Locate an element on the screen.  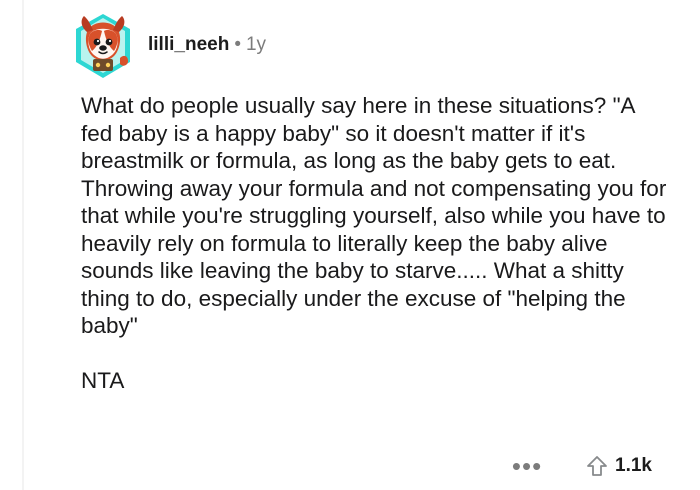
comment-meta: lilli_neeh • 1y is located at coordinates (207, 45).